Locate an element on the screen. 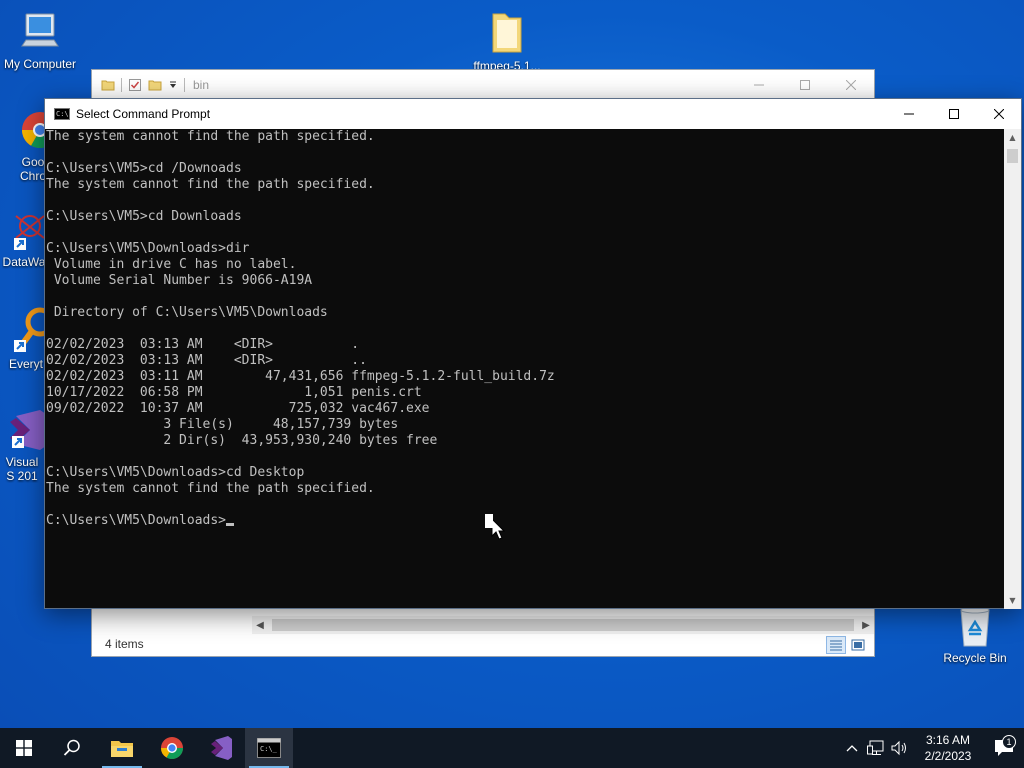  desktop-icon-everything: Everyt is located at coordinates (26, 337).